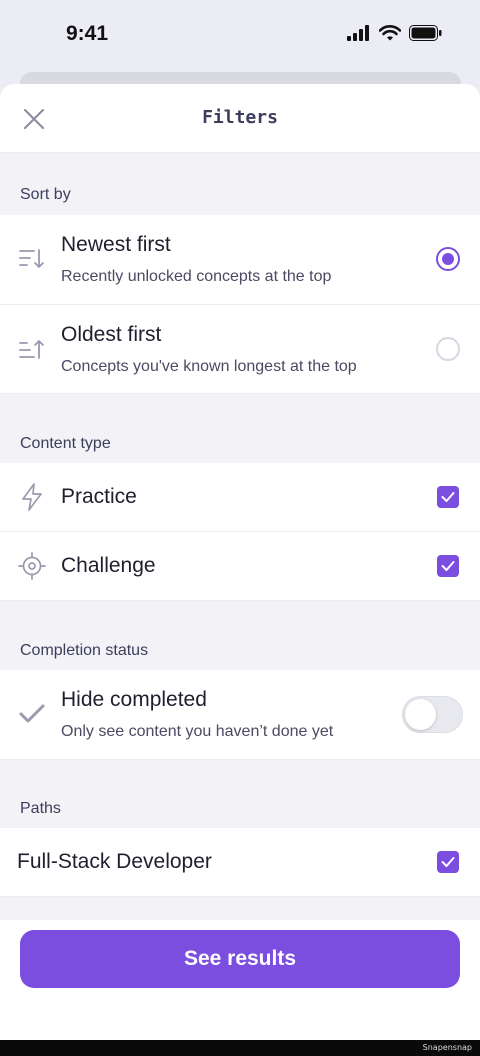 The width and height of the screenshot is (480, 1056). I want to click on checkbox-full-stack-developer, so click(448, 862).